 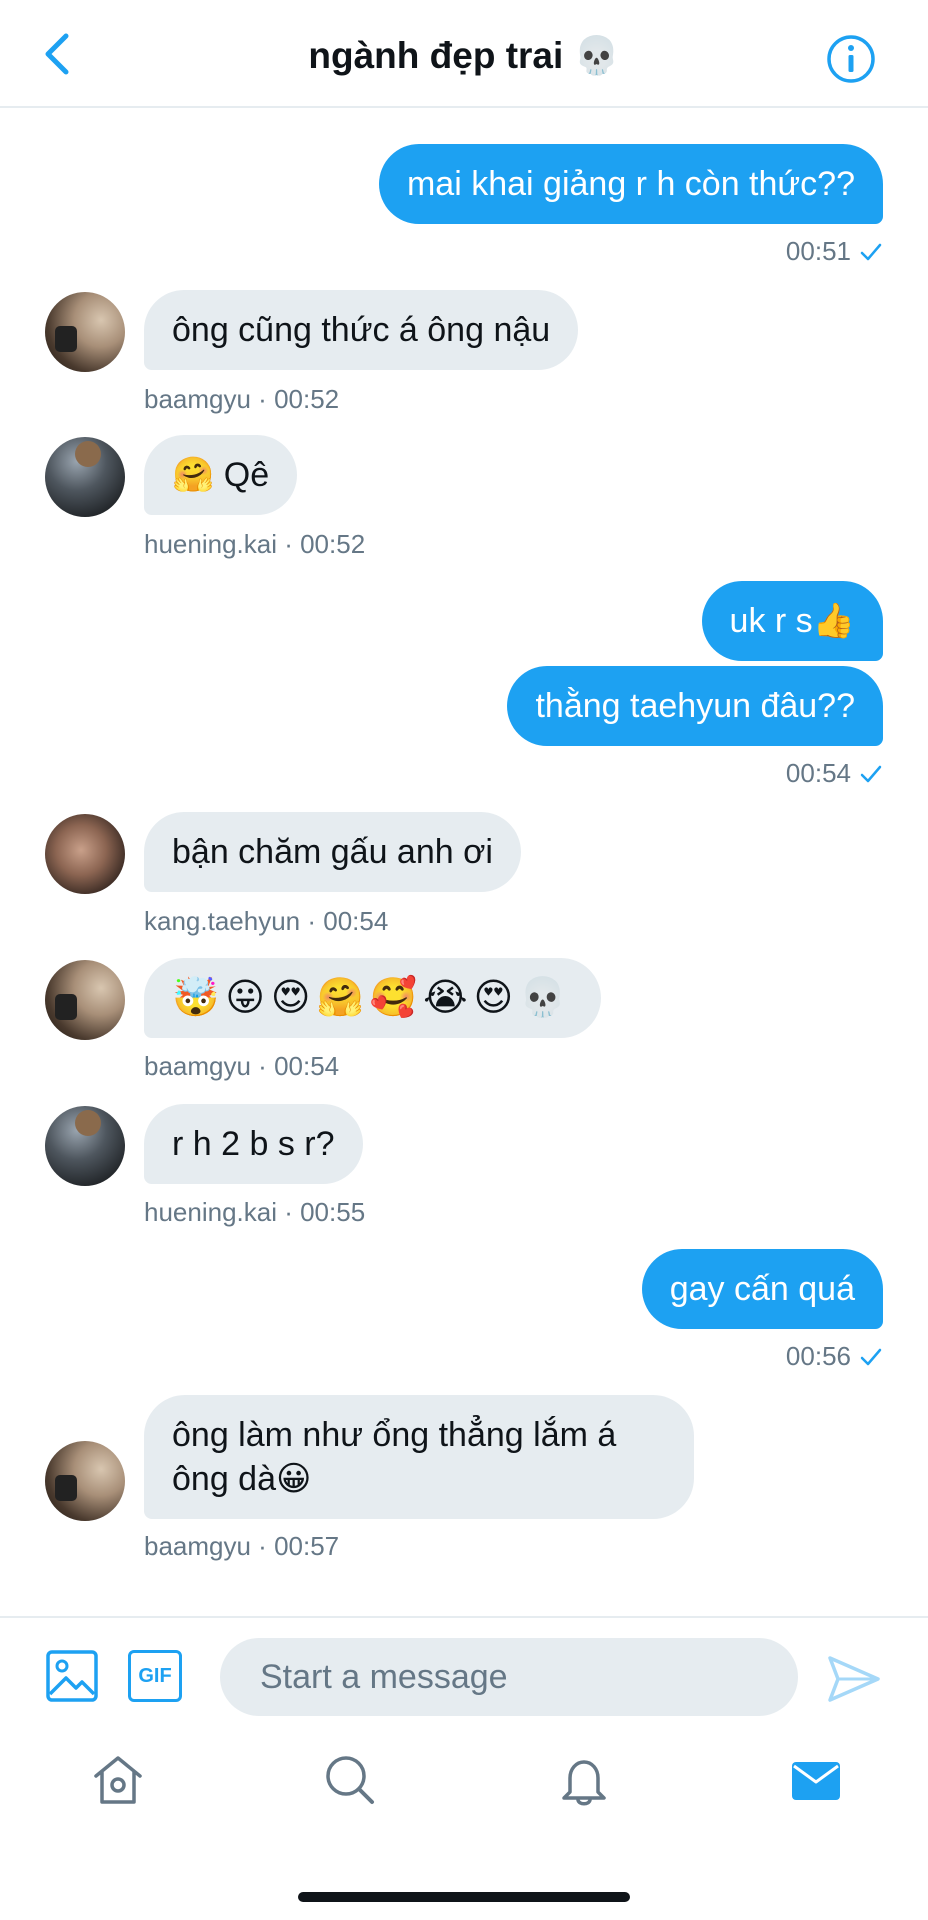 I want to click on conversation-header: ngành đẹp trai 💀, so click(x=464, y=54).